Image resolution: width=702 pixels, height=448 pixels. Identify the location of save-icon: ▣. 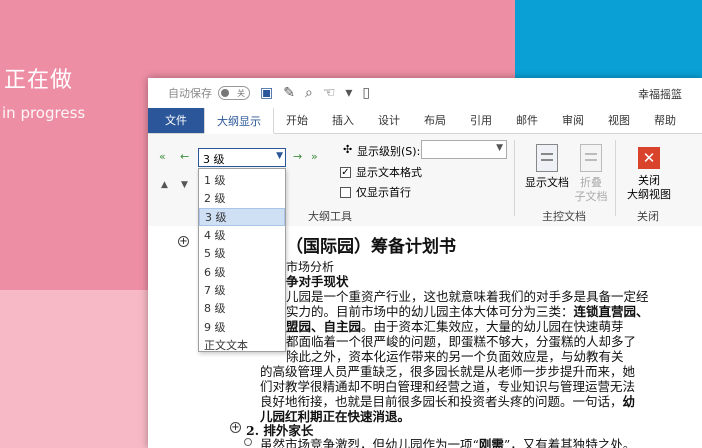
(266, 93).